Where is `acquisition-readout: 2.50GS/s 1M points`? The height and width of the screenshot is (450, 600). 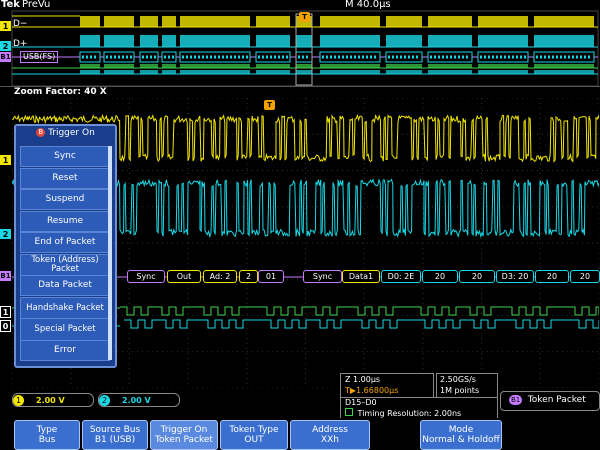 acquisition-readout: 2.50GS/s 1M points is located at coordinates (467, 385).